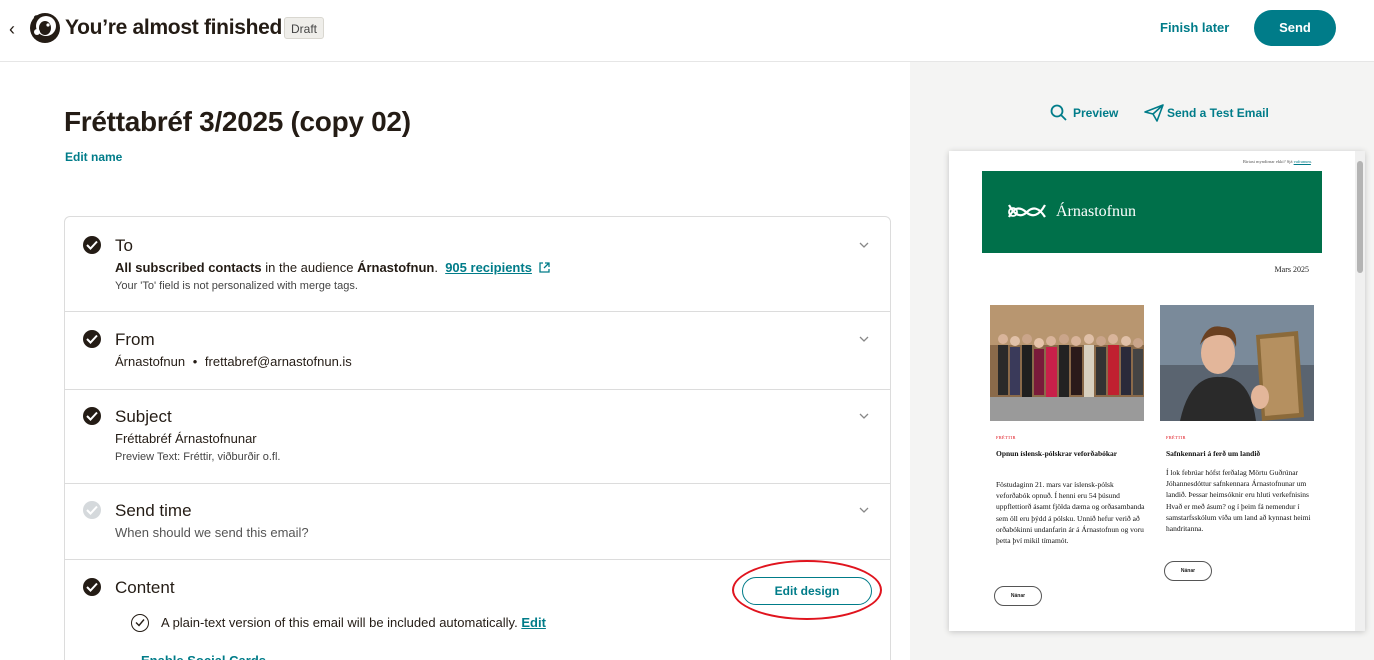  Describe the element at coordinates (1213, 453) in the screenshot. I see `article-title: Safnkennari á ferð um landið` at that location.